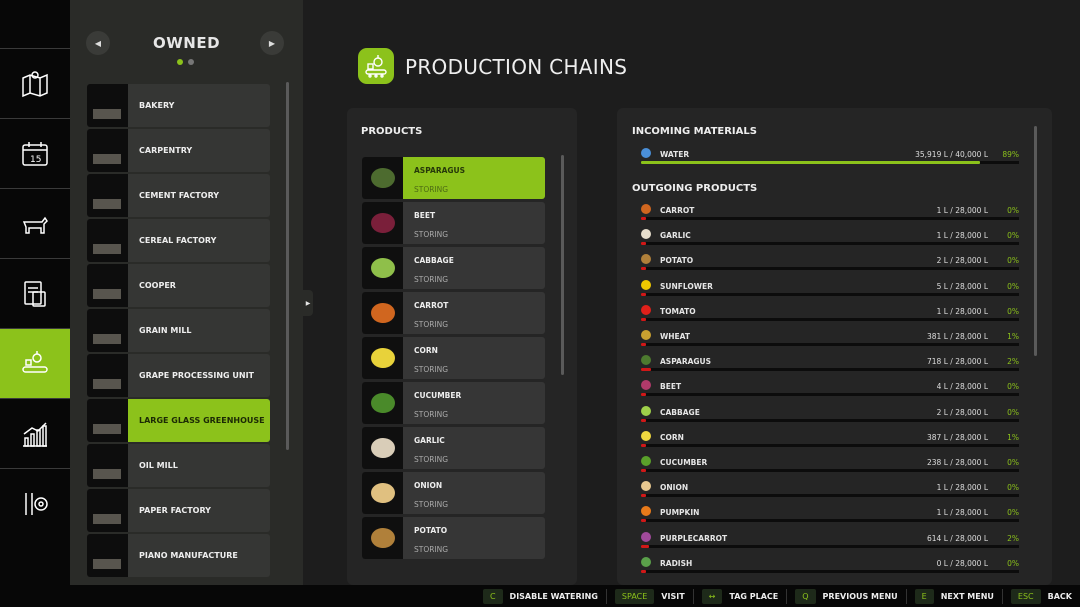 This screenshot has width=1080, height=607. I want to click on nav-settings, so click(35, 503).